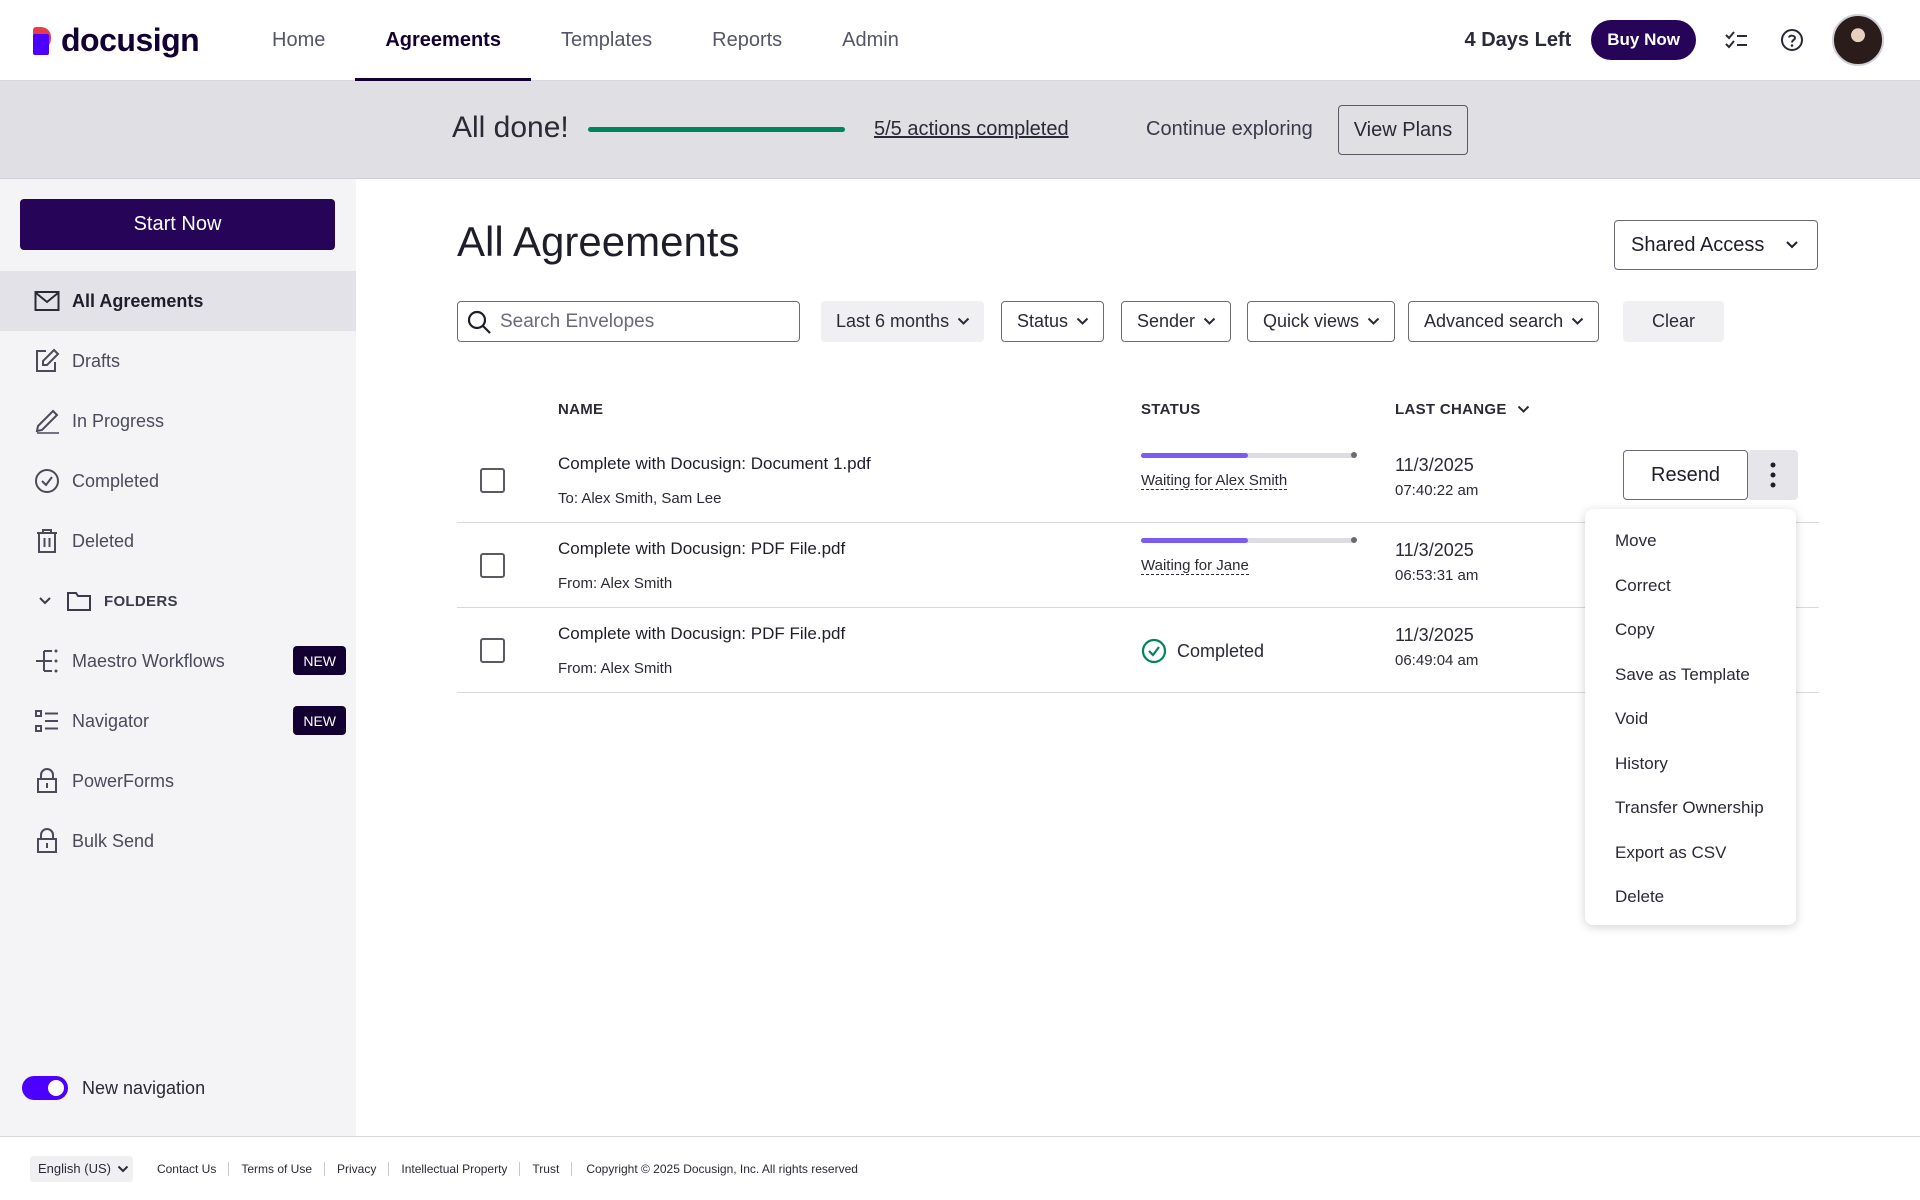  Describe the element at coordinates (1858, 40) in the screenshot. I see `user-avatar` at that location.